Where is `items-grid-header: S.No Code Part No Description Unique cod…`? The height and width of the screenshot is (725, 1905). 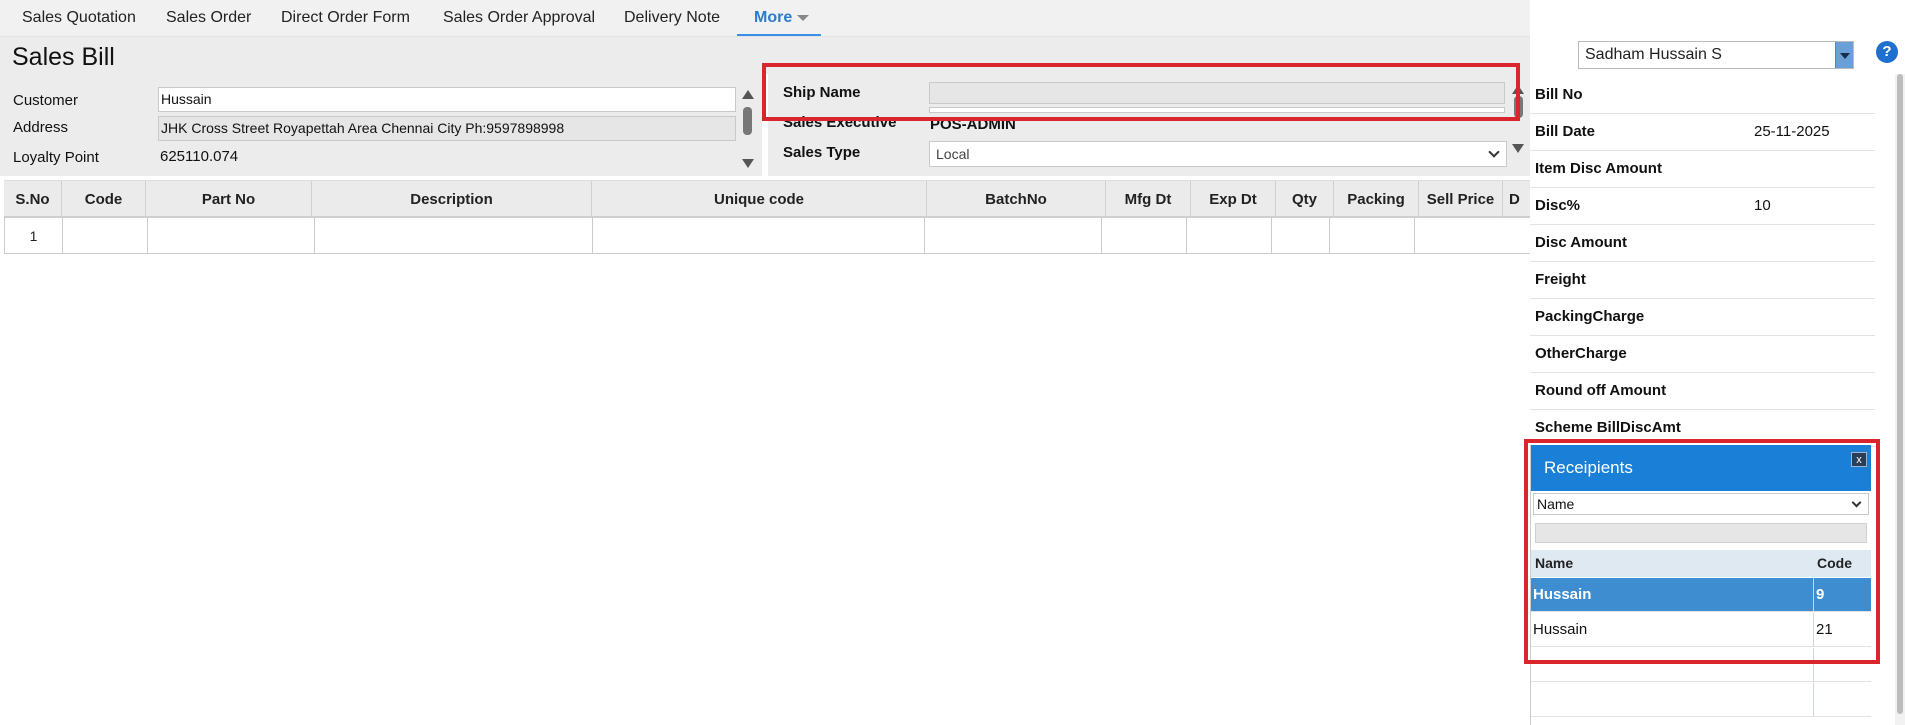 items-grid-header: S.No Code Part No Description Unique cod… is located at coordinates (767, 199).